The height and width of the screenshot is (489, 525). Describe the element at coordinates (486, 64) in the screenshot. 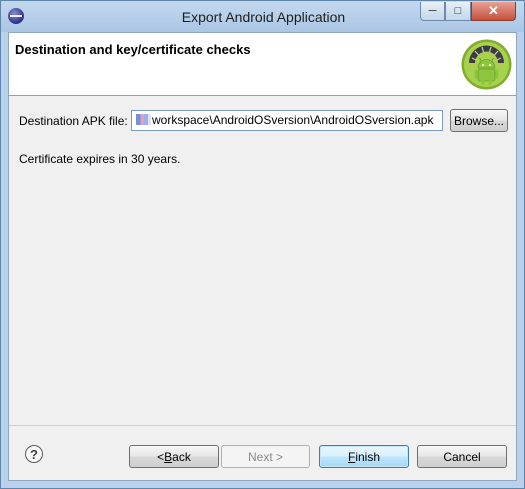

I see `android-logo-icon` at that location.